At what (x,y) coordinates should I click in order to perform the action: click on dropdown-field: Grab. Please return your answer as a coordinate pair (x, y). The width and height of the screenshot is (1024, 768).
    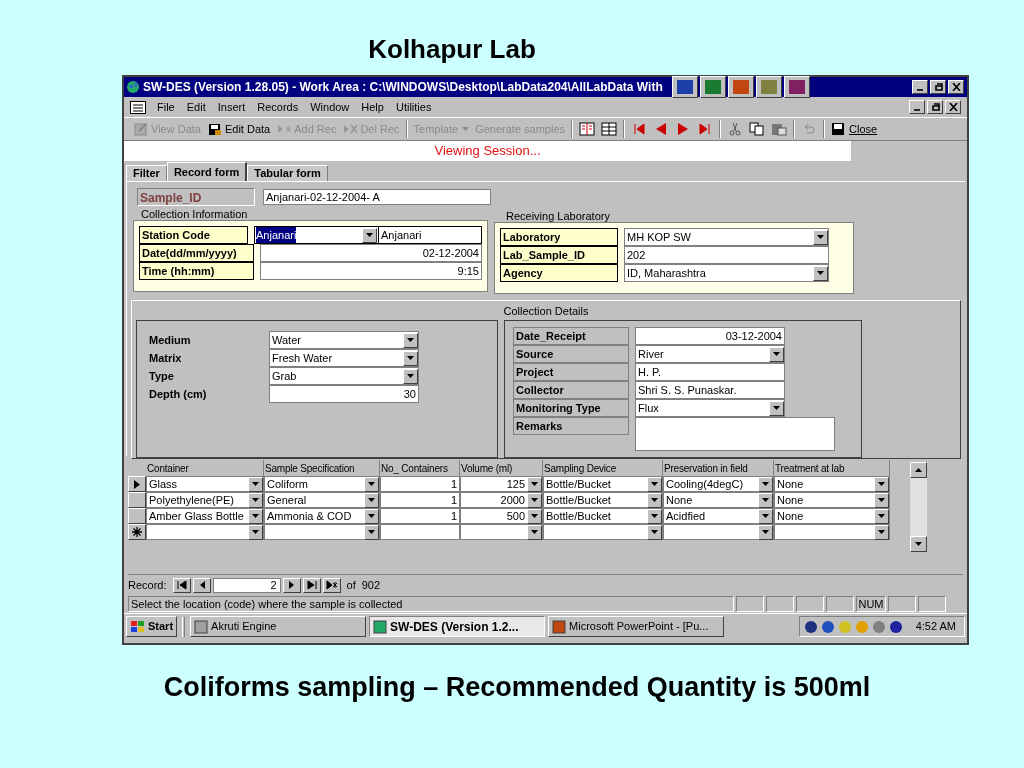
    Looking at the image, I should click on (344, 376).